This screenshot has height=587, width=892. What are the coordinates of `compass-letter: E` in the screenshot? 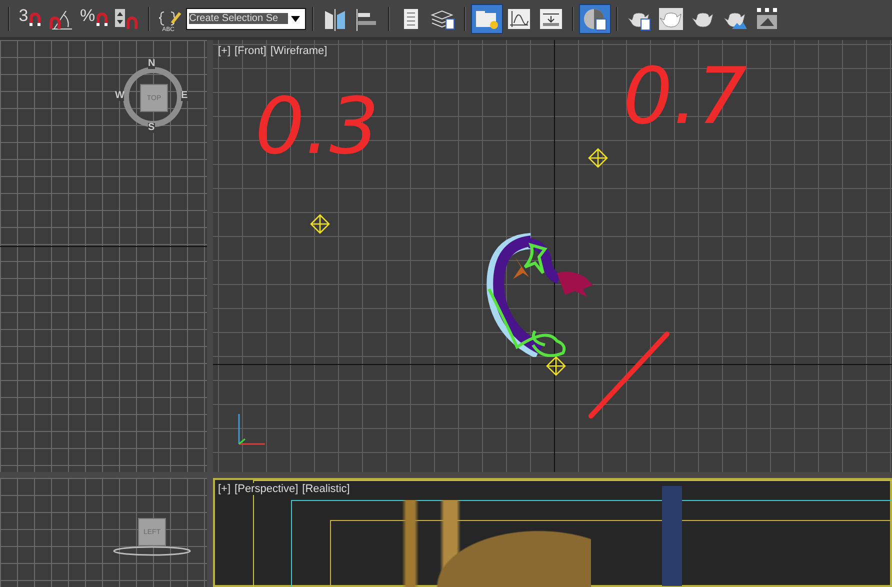 It's located at (184, 96).